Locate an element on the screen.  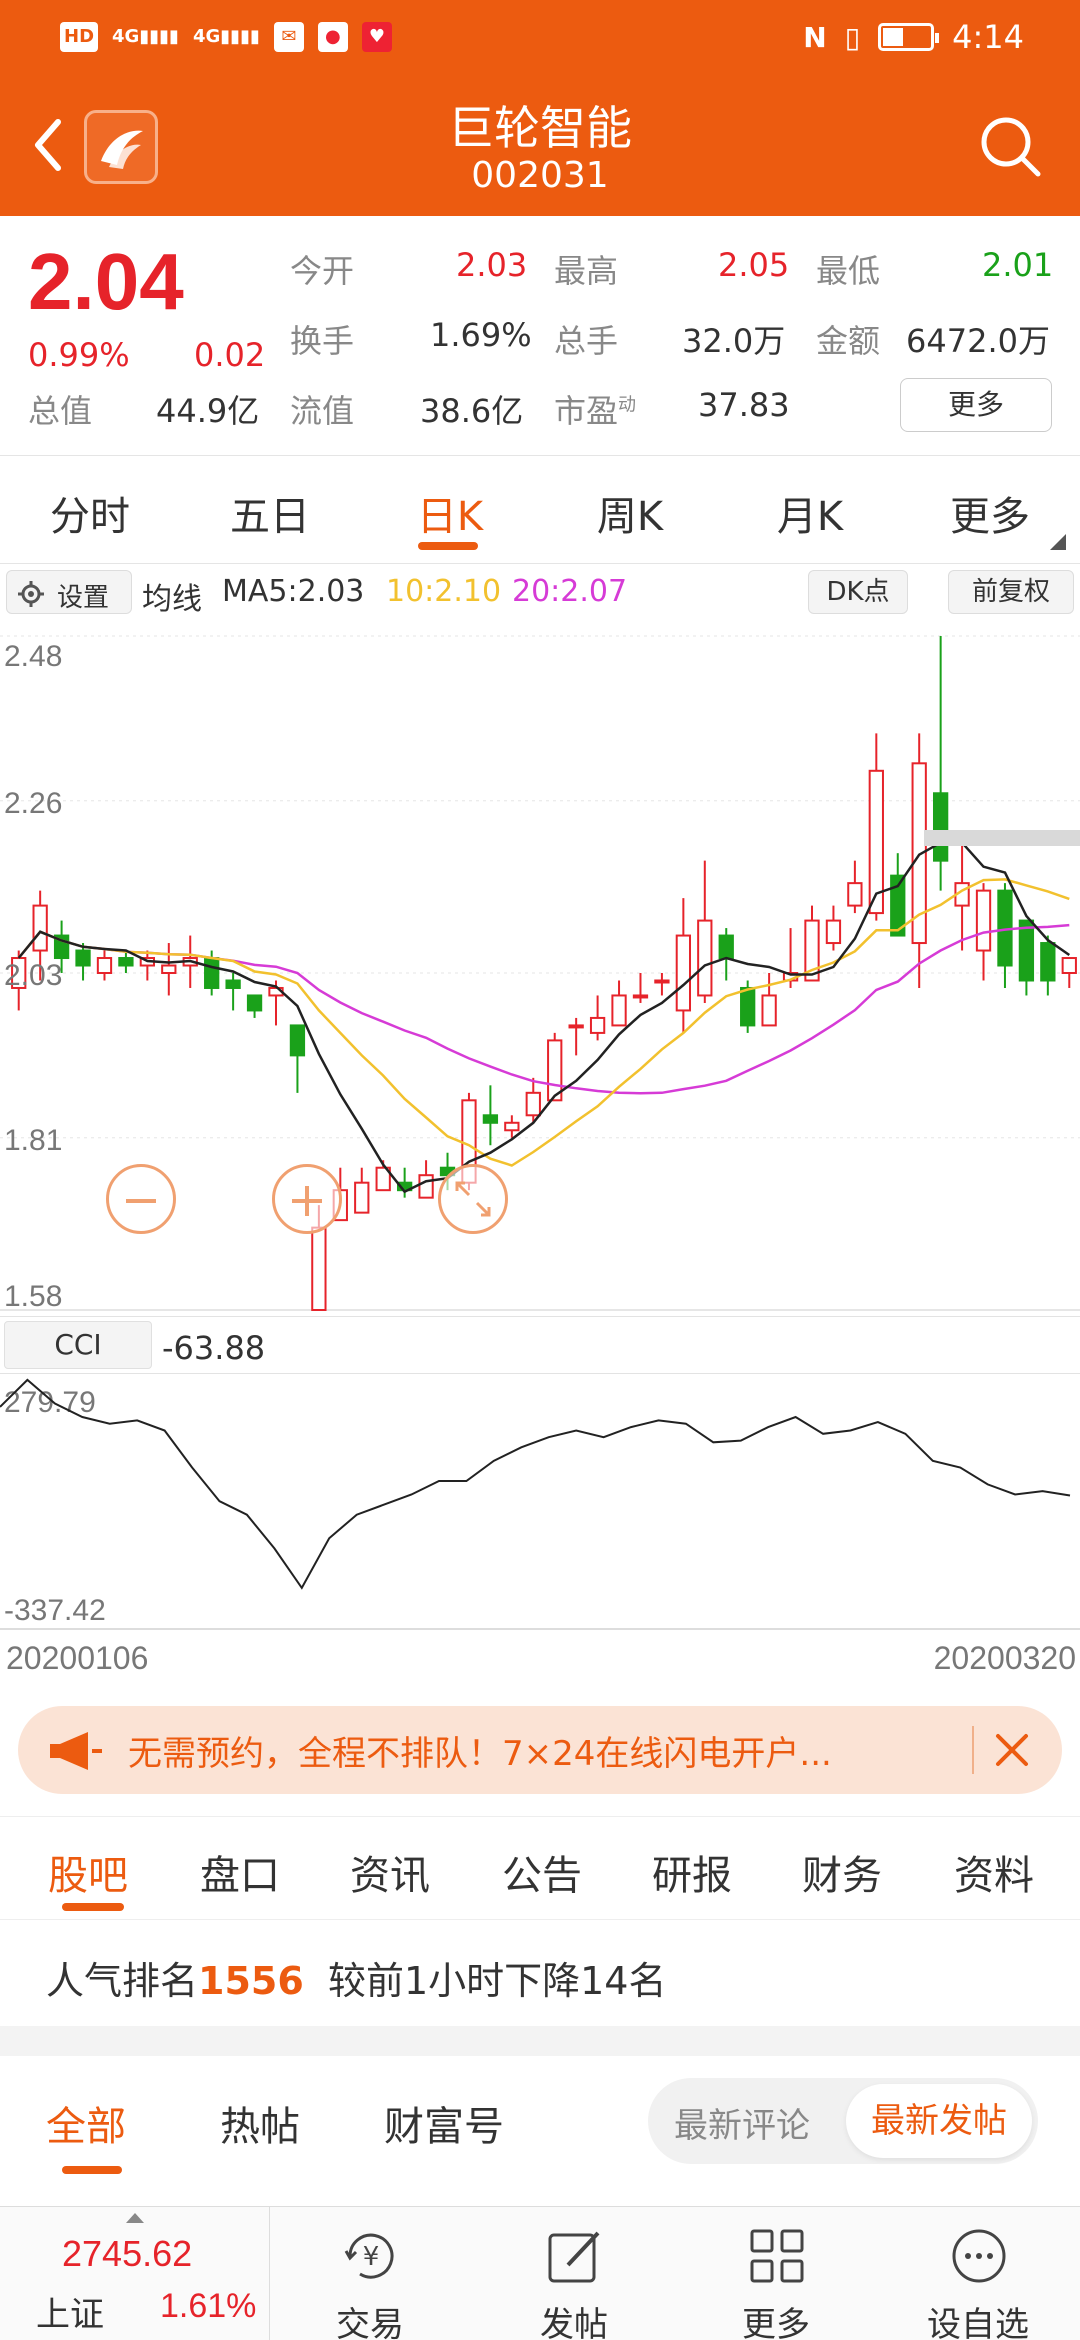
high-value: 2.05 is located at coordinates (754, 265).